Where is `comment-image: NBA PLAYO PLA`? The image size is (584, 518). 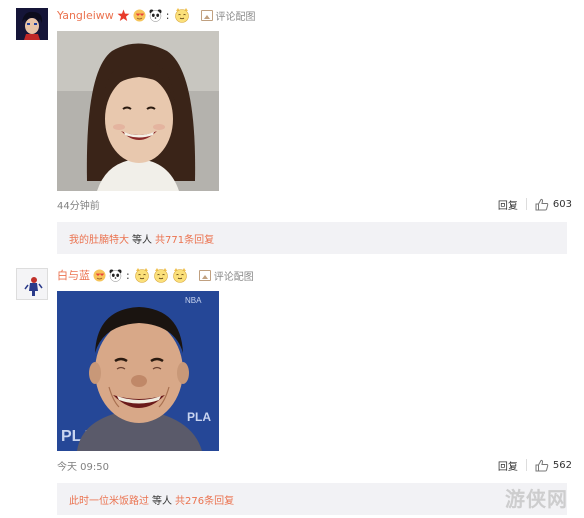
comment-image: NBA PLAYO PLA is located at coordinates (138, 371).